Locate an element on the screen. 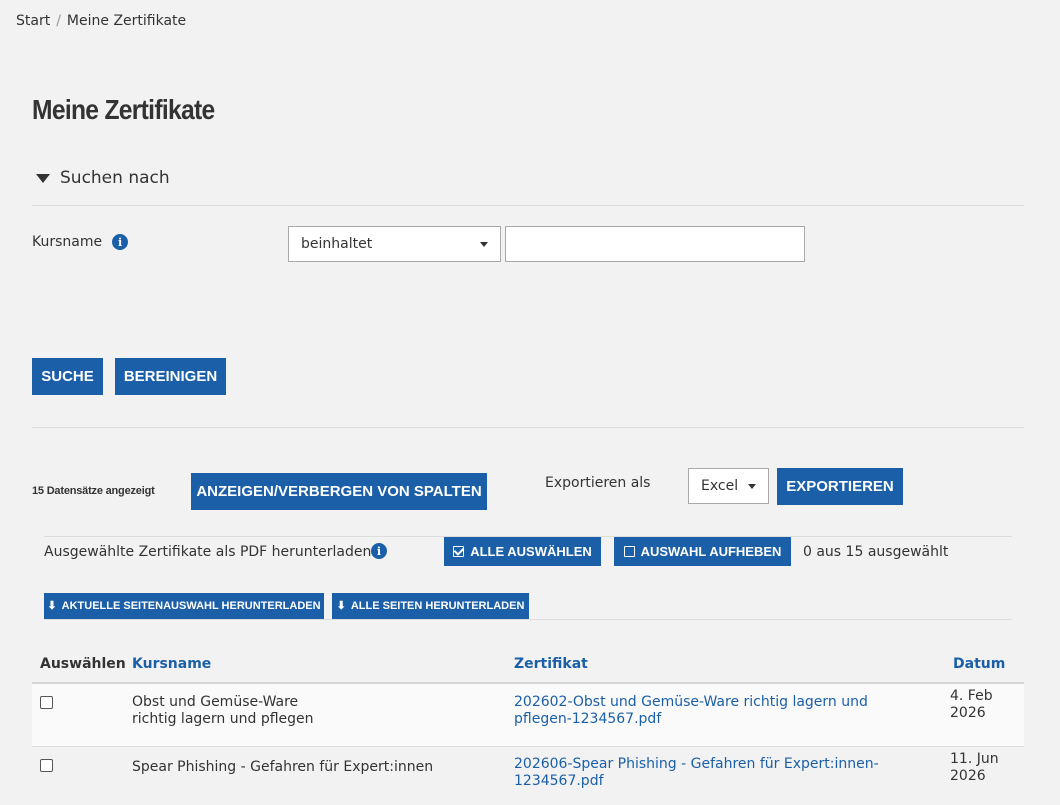 Image resolution: width=1060 pixels, height=805 pixels. select-all-button: ALLE AUSWÄHLEN is located at coordinates (522, 551).